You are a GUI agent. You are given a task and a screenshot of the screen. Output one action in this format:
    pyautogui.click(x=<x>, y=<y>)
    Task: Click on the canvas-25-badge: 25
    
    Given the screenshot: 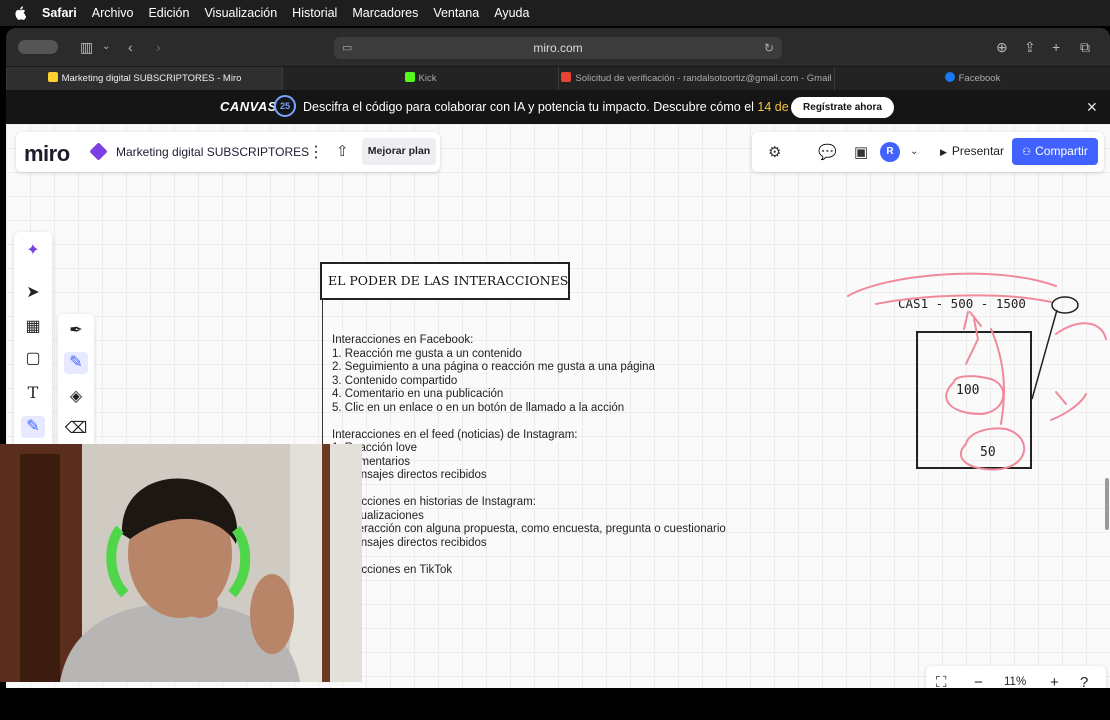 What is the action you would take?
    pyautogui.click(x=285, y=106)
    